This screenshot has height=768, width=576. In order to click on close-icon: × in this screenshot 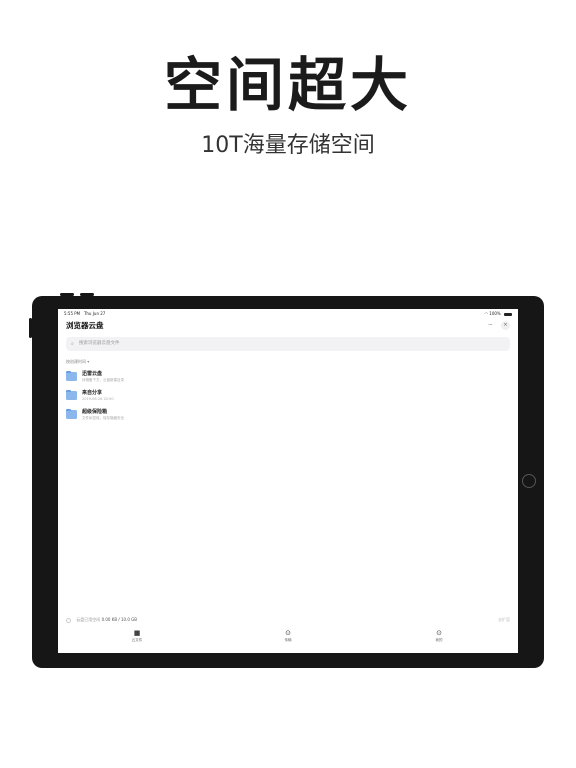, I will do `click(505, 325)`.